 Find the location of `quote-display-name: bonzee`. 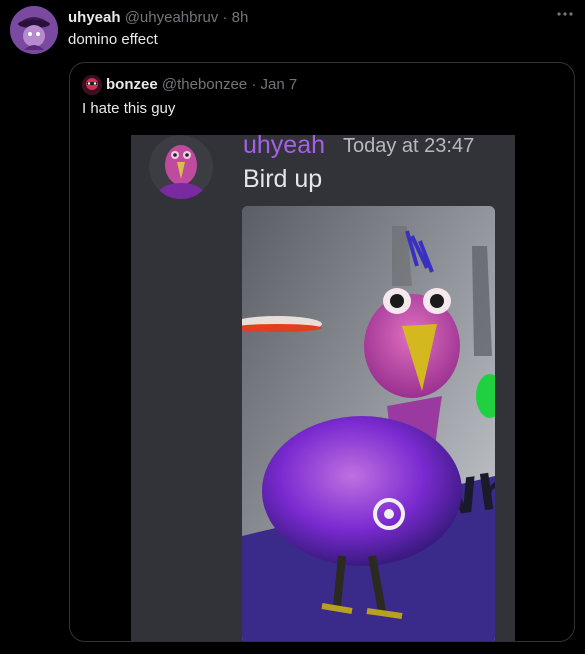

quote-display-name: bonzee is located at coordinates (132, 84).